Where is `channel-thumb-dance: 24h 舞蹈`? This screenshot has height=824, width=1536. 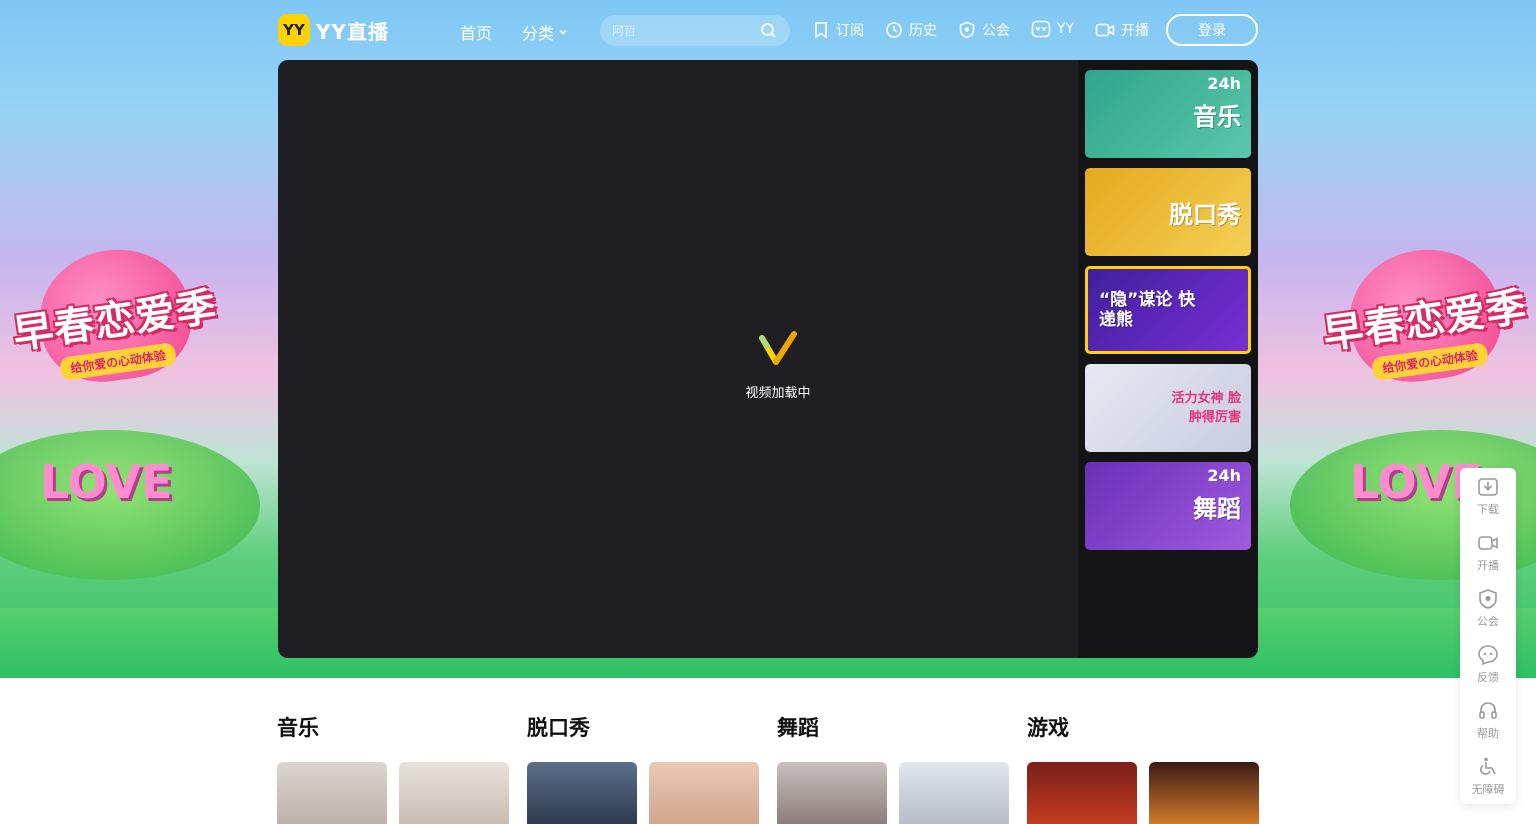
channel-thumb-dance: 24h 舞蹈 is located at coordinates (1168, 506).